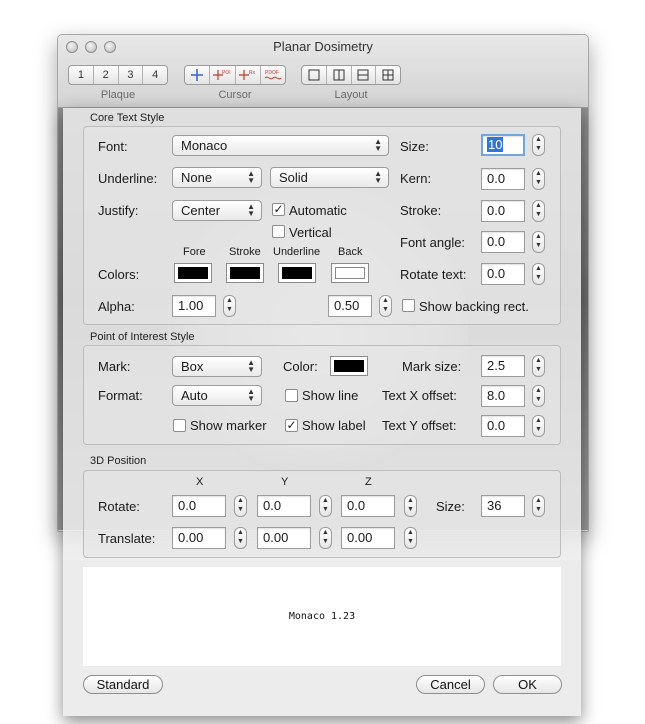  I want to click on translate-x-stepper: ▲ ▼, so click(240, 538).